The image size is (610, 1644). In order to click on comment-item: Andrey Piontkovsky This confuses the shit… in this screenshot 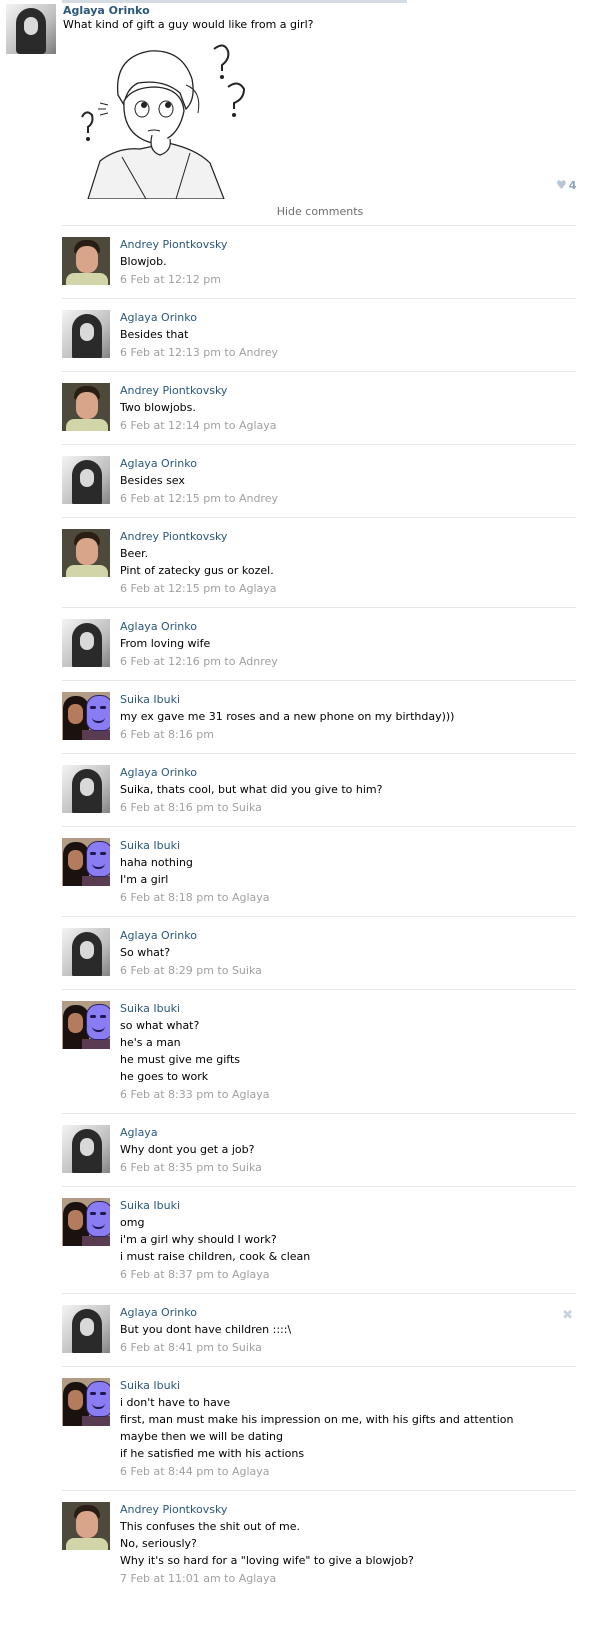, I will do `click(319, 1544)`.